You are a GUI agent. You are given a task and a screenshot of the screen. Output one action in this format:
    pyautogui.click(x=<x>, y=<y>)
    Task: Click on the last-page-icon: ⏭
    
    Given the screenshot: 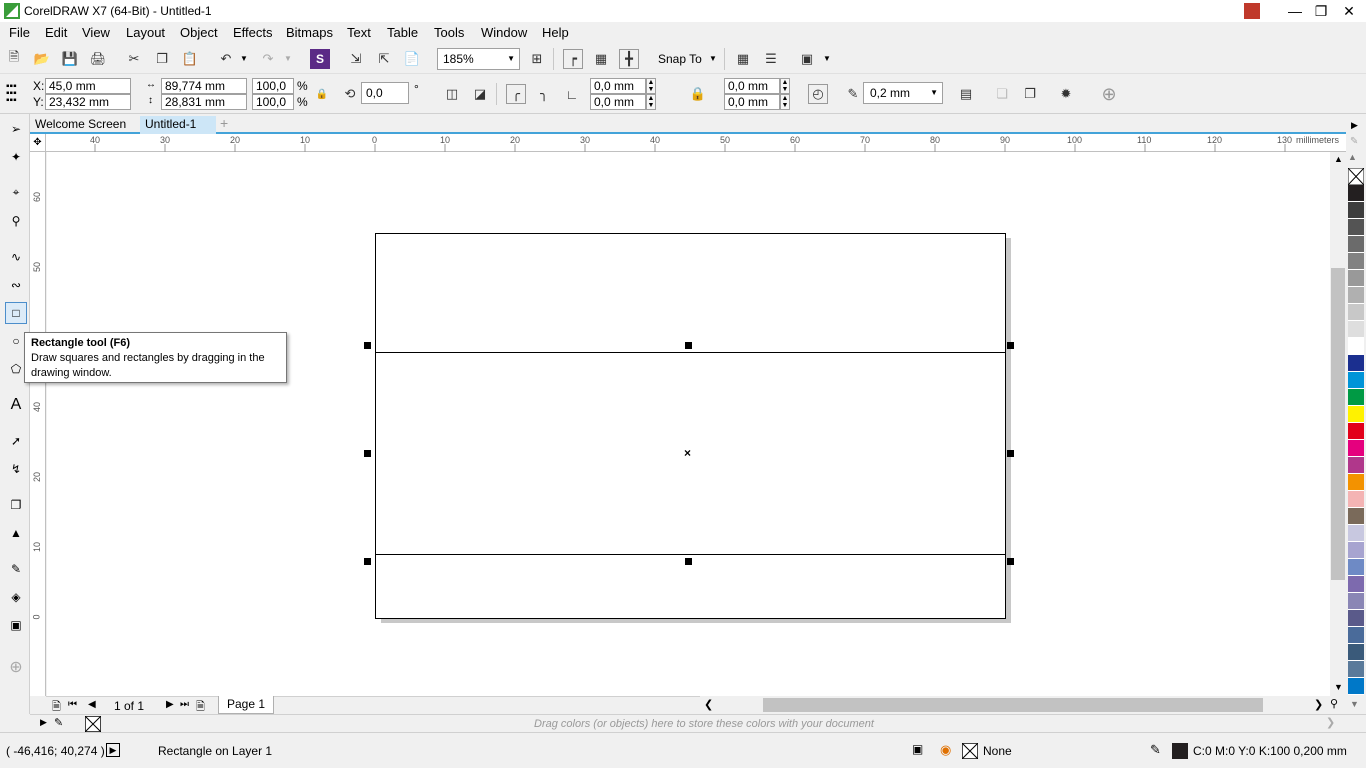 What is the action you would take?
    pyautogui.click(x=184, y=704)
    